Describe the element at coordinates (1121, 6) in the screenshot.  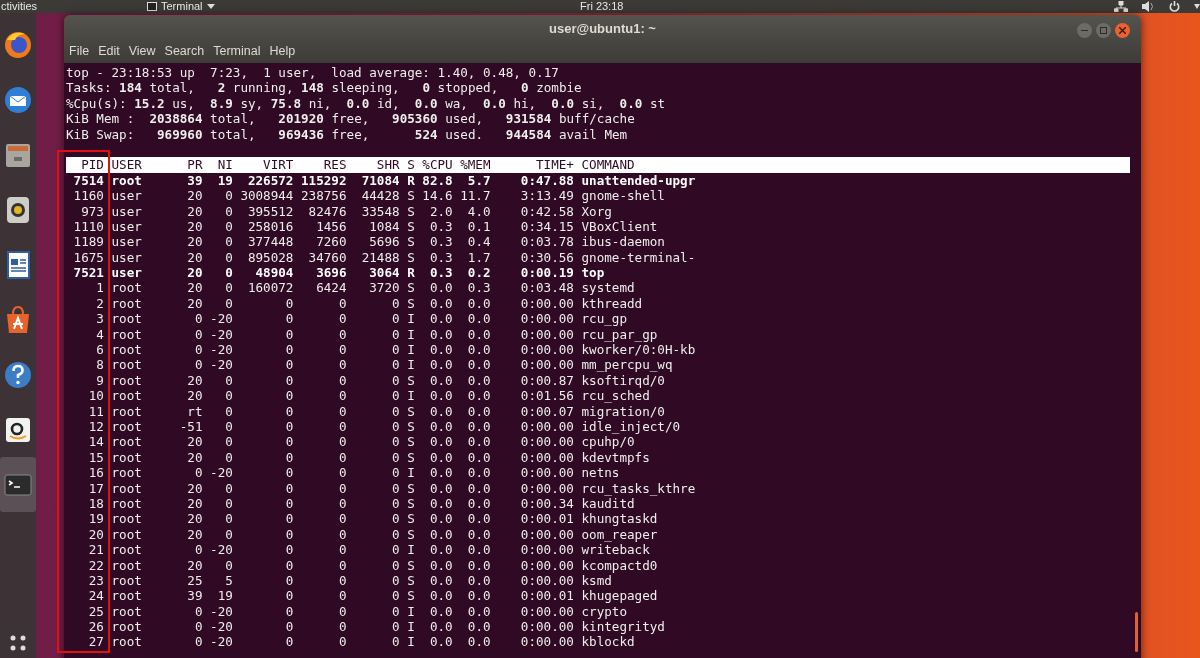
I see `network-icon` at that location.